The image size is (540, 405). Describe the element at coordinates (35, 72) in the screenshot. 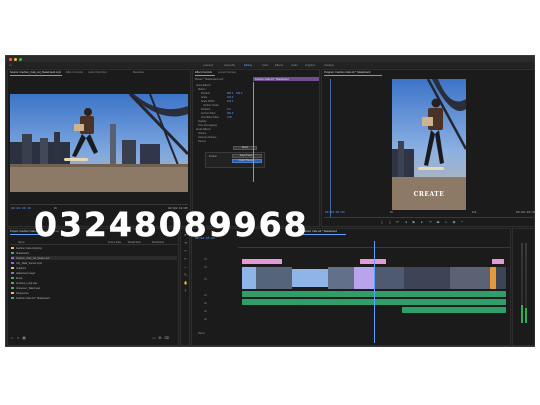

I see `tab-source: Source: Fashion_Cafe_Ad_Skateboard.mp4` at that location.